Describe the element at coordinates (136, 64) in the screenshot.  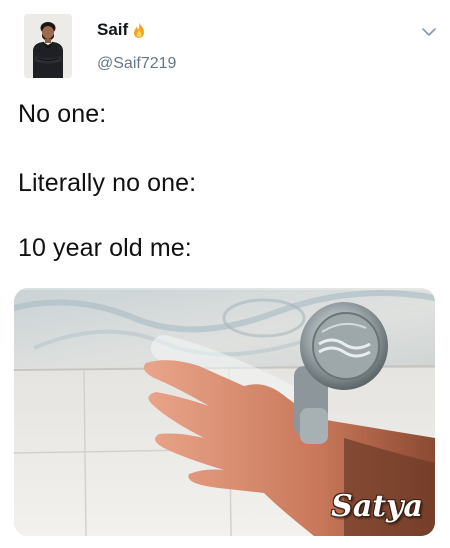
I see `author-handle: @Saif7219` at that location.